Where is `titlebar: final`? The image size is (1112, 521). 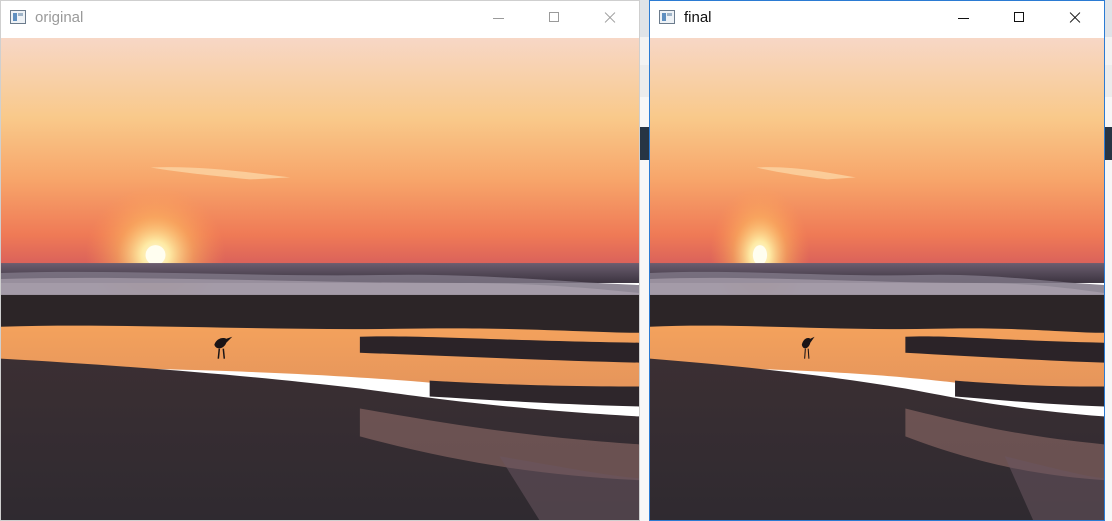
titlebar: final is located at coordinates (877, 19).